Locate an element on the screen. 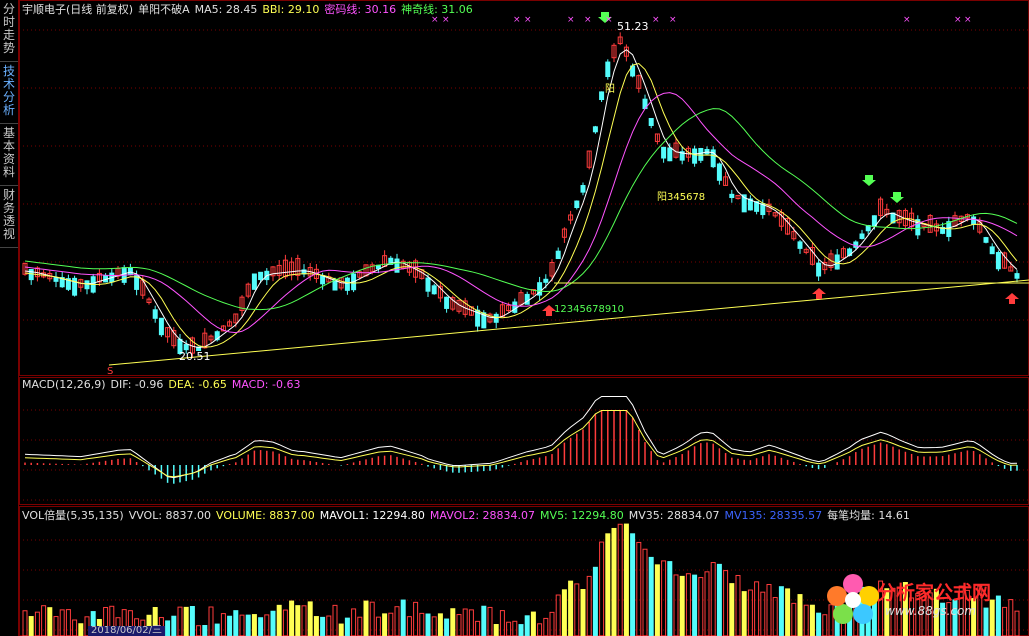 The width and height of the screenshot is (1029, 636). macd-panel is located at coordinates (521, 440).